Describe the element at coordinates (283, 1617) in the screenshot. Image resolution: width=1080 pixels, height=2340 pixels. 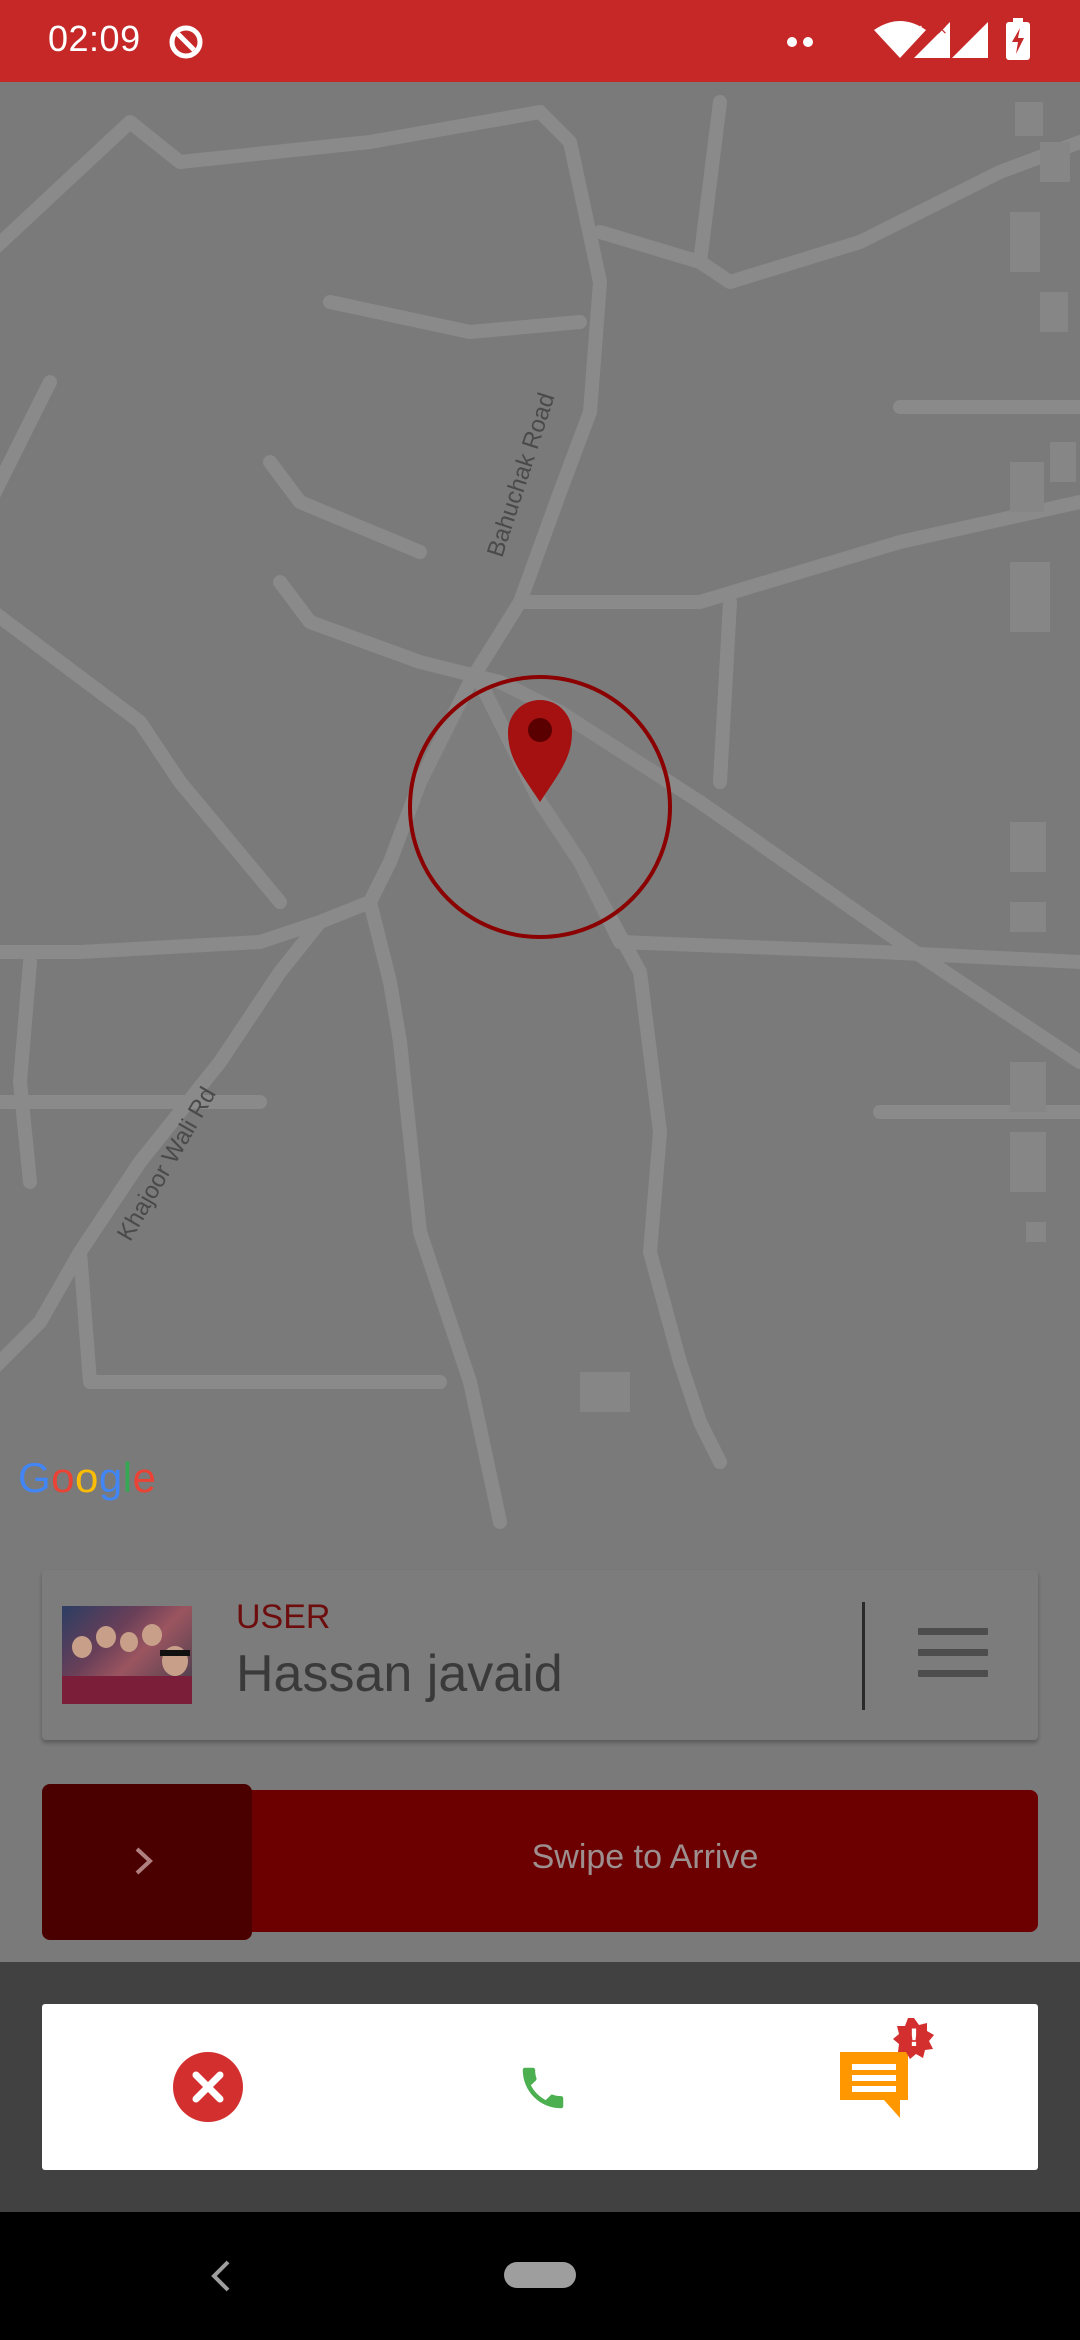
I see `user-role: USER` at that location.